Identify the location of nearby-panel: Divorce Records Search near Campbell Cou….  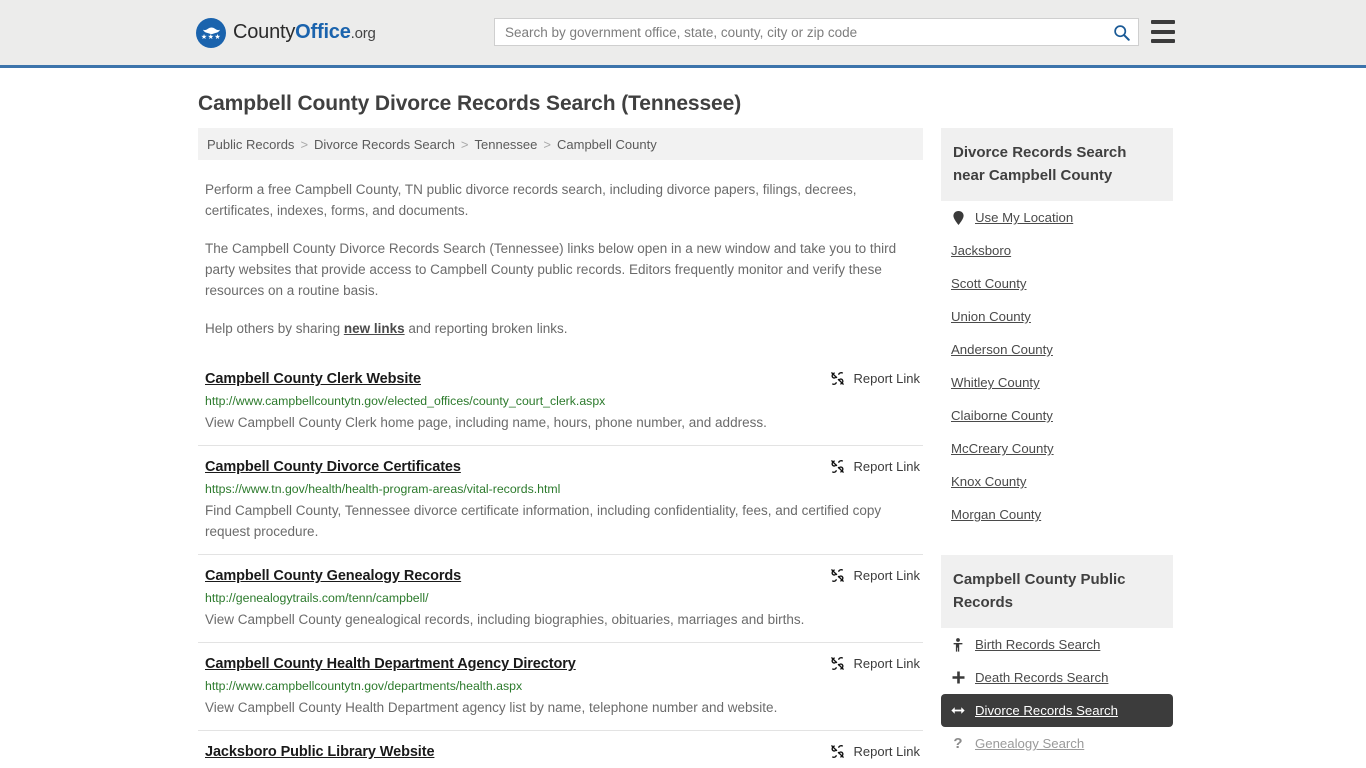
(1057, 329).